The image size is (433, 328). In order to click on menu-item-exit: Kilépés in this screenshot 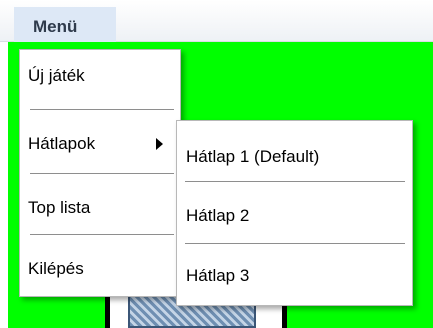, I will do `click(56, 269)`.